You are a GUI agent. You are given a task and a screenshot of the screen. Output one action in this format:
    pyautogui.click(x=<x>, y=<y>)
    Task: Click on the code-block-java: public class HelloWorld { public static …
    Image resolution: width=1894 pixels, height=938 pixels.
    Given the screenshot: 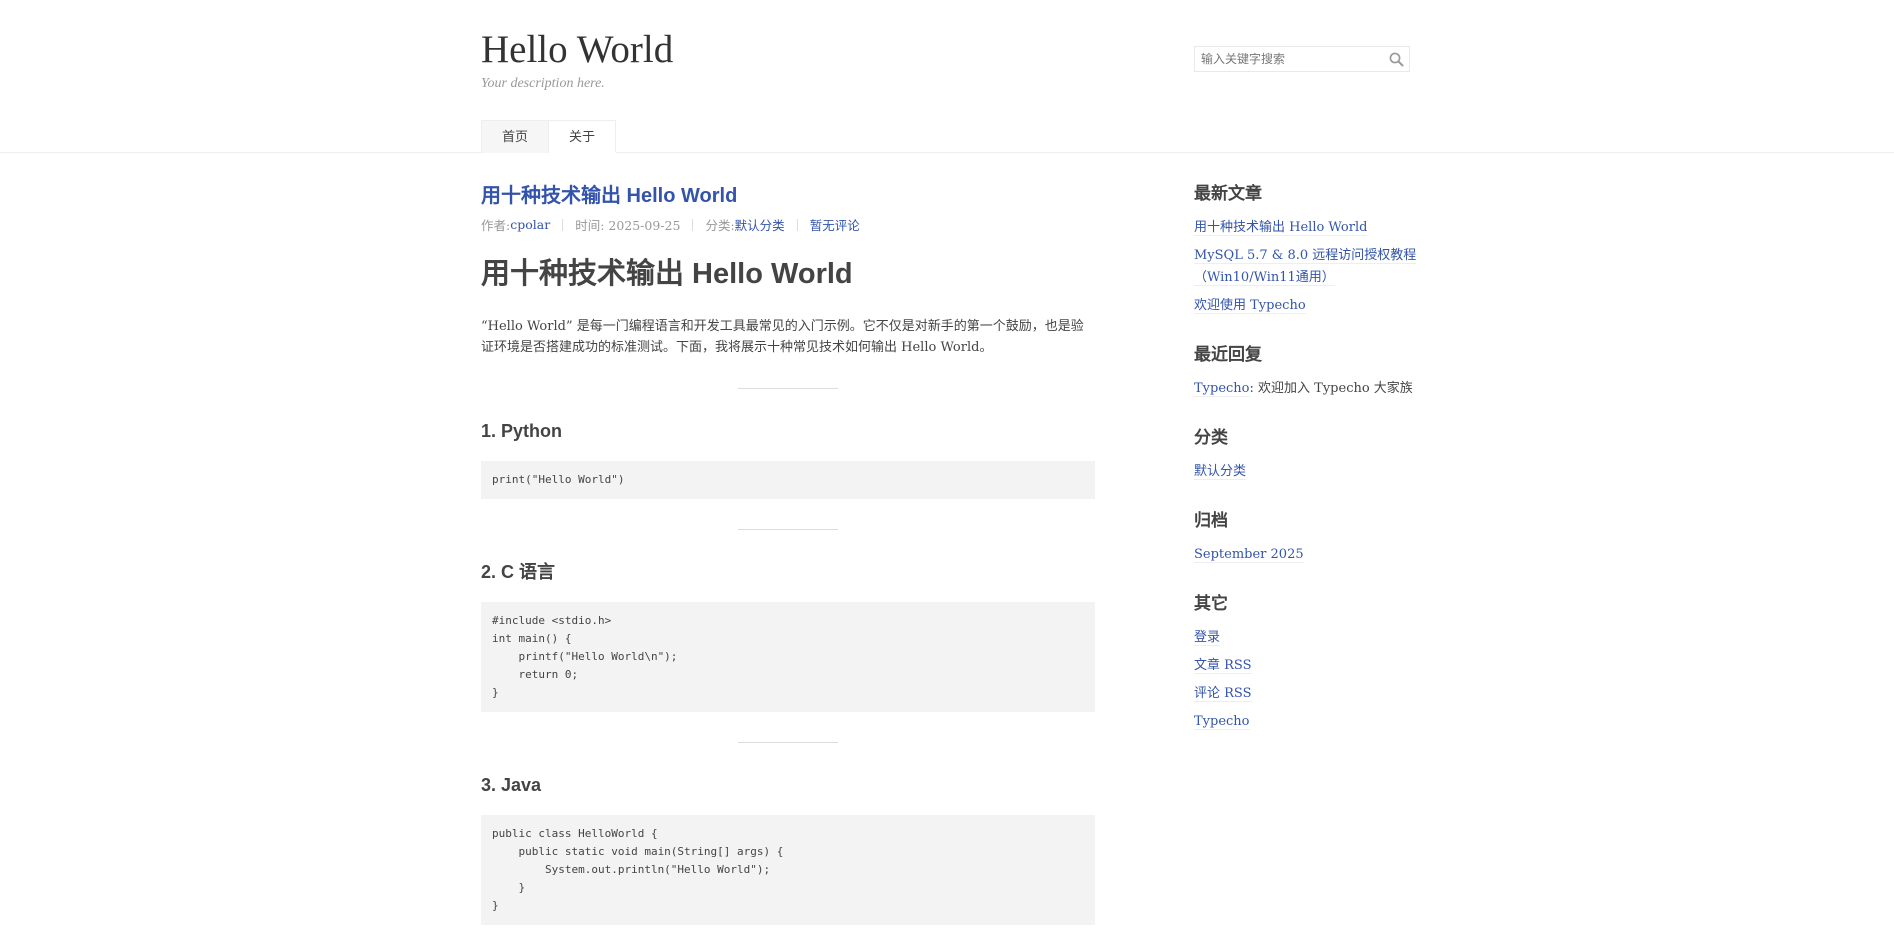 What is the action you would take?
    pyautogui.click(x=788, y=870)
    